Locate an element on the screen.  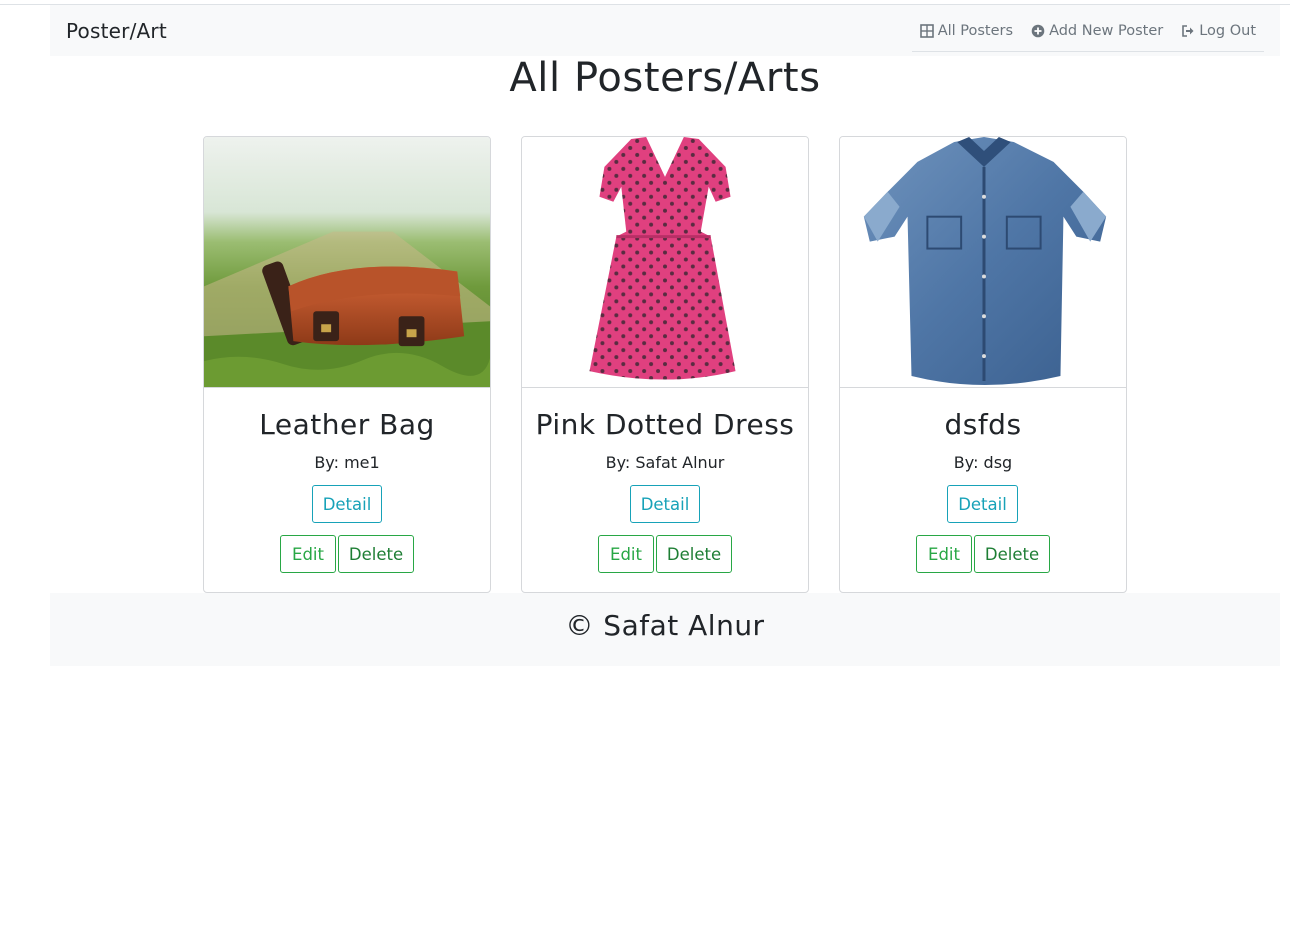
leather-bag-photo is located at coordinates (347, 262).